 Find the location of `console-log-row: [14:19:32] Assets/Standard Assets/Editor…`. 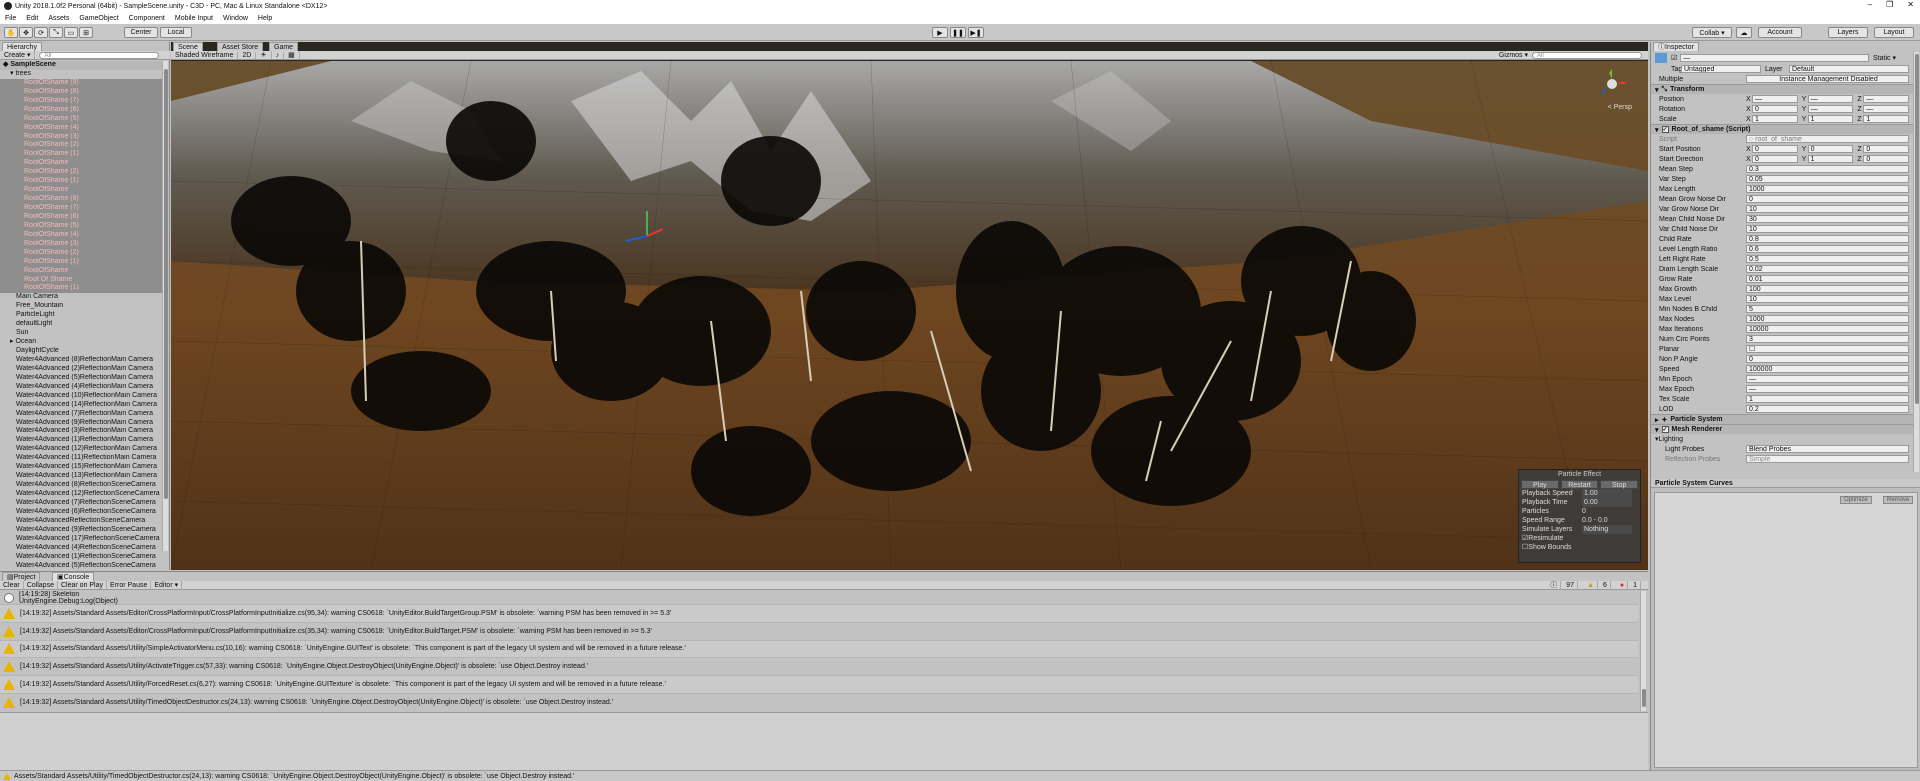

console-log-row: [14:19:32] Assets/Standard Assets/Editor… is located at coordinates (819, 632).